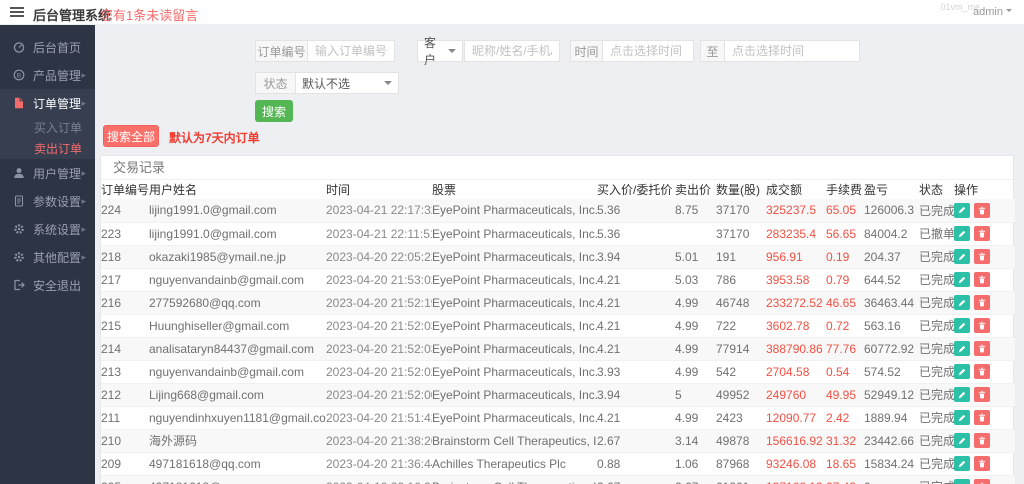 The image size is (1024, 484). I want to click on cell-amount: 93246.08, so click(796, 464).